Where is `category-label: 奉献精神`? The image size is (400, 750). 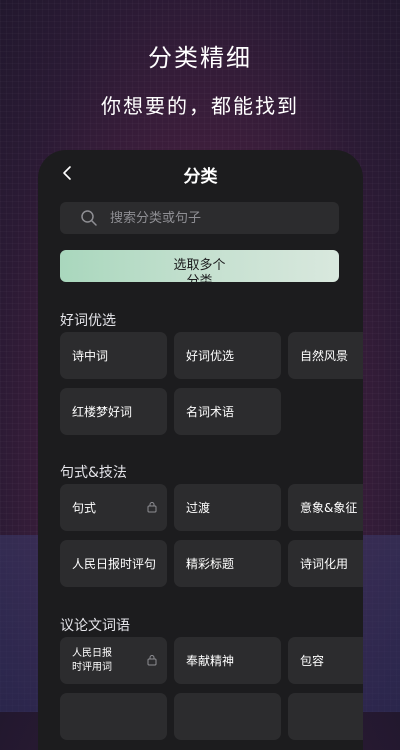
category-label: 奉献精神 is located at coordinates (210, 661).